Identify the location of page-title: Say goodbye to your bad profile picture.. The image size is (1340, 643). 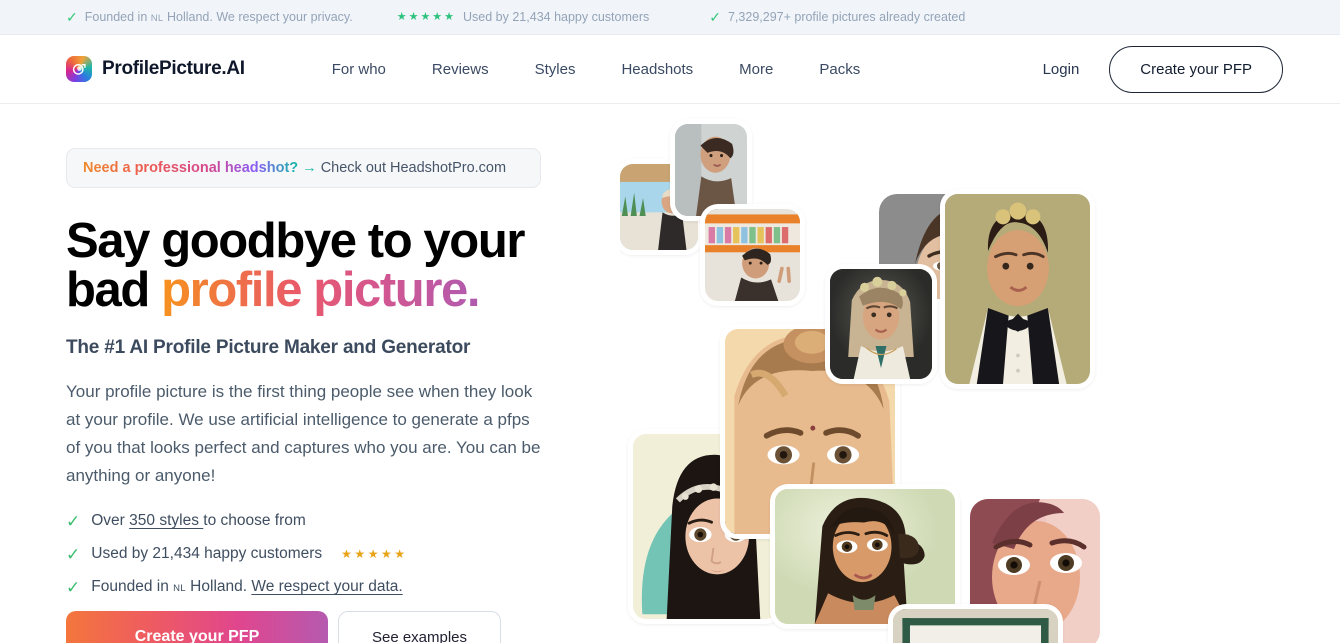
(343, 266).